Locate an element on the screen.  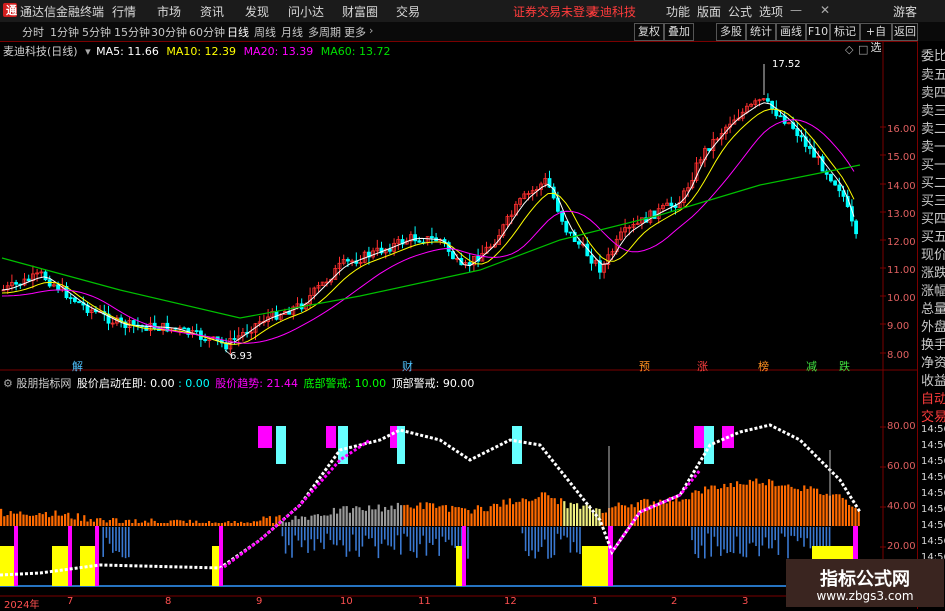
indicator-settings-icon: ⚙ is located at coordinates (8, 383).